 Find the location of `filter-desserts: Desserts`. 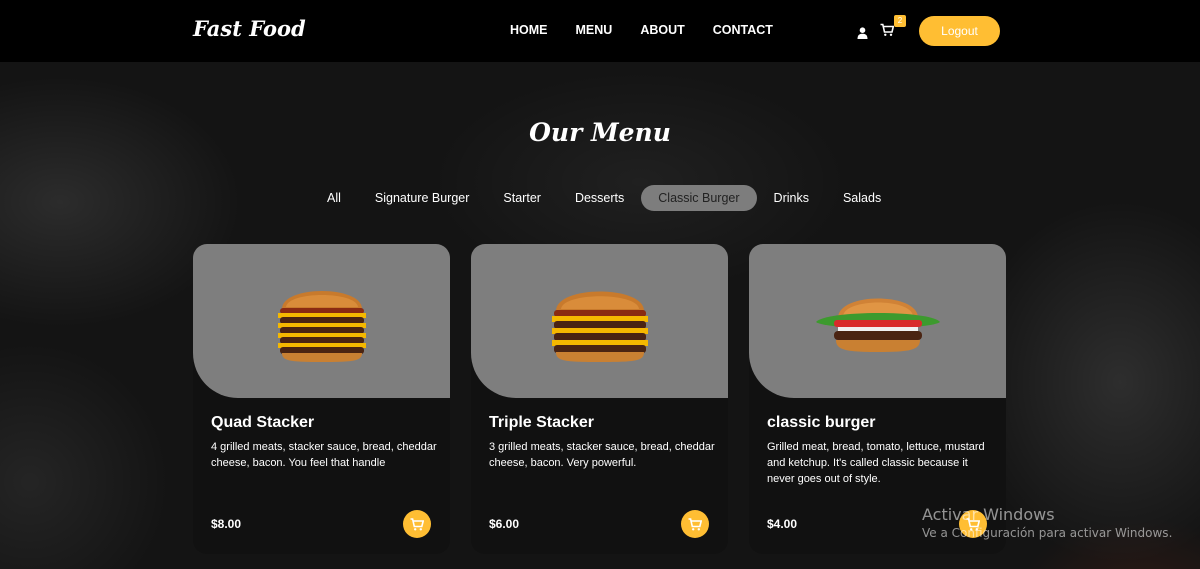

filter-desserts: Desserts is located at coordinates (599, 198).